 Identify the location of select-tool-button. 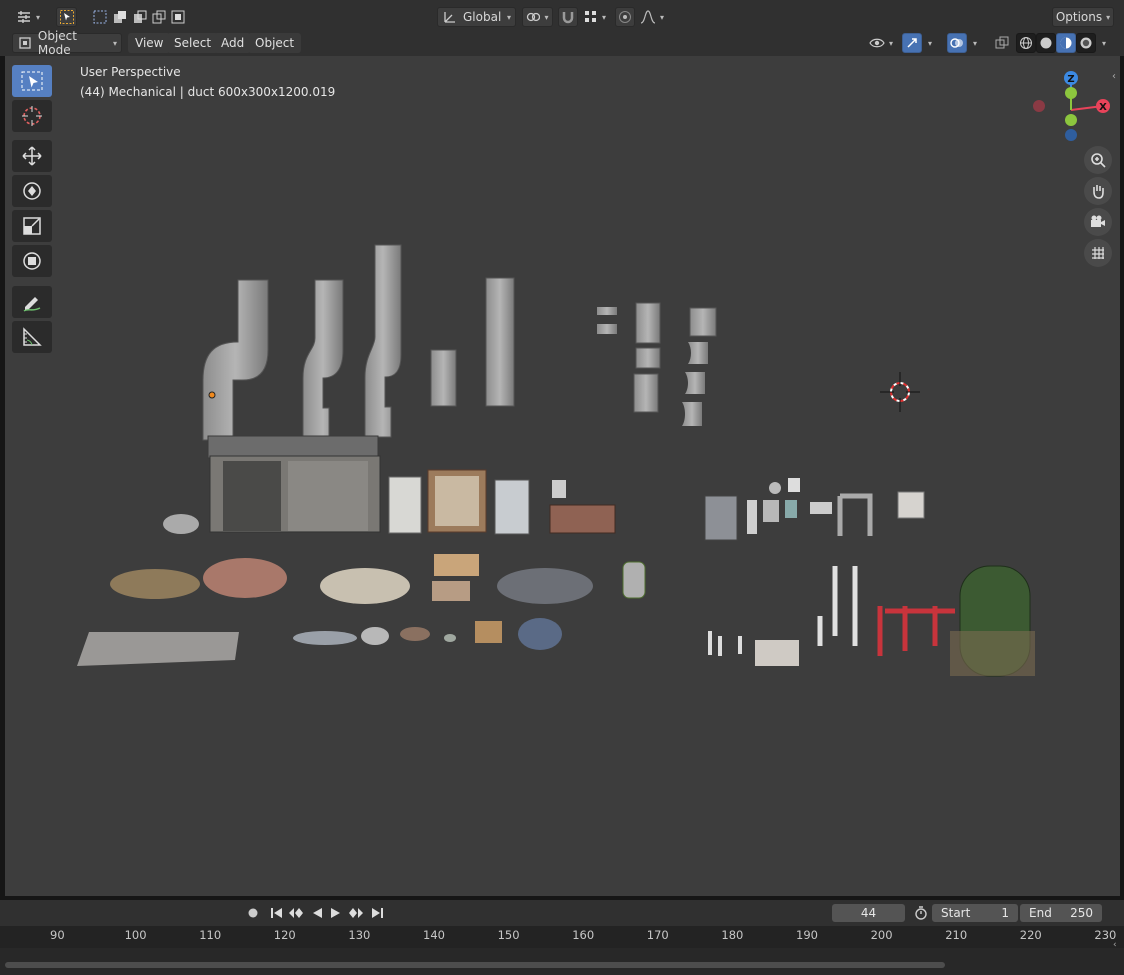
(66, 17).